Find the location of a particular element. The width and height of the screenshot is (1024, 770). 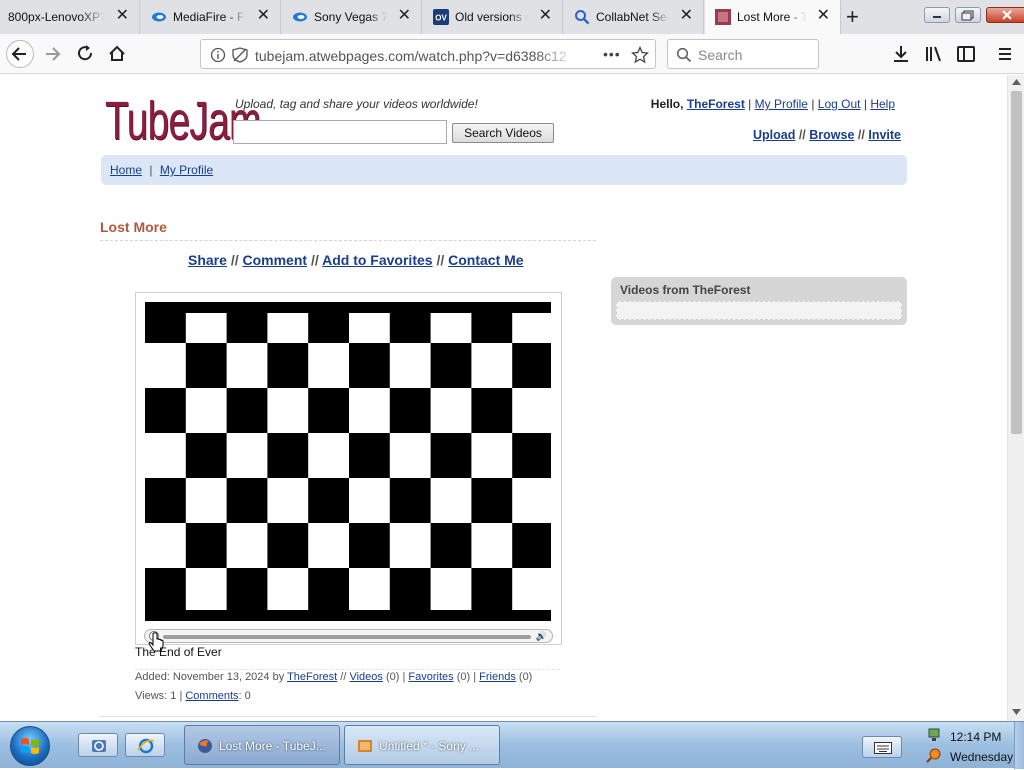

help-link: Help is located at coordinates (882, 104).